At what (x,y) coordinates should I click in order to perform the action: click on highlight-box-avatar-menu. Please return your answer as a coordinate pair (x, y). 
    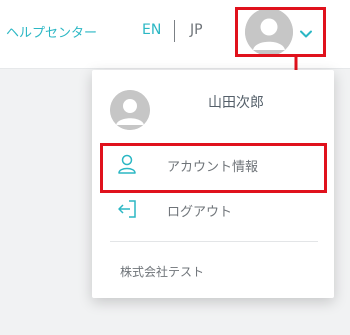
    Looking at the image, I should click on (280, 32).